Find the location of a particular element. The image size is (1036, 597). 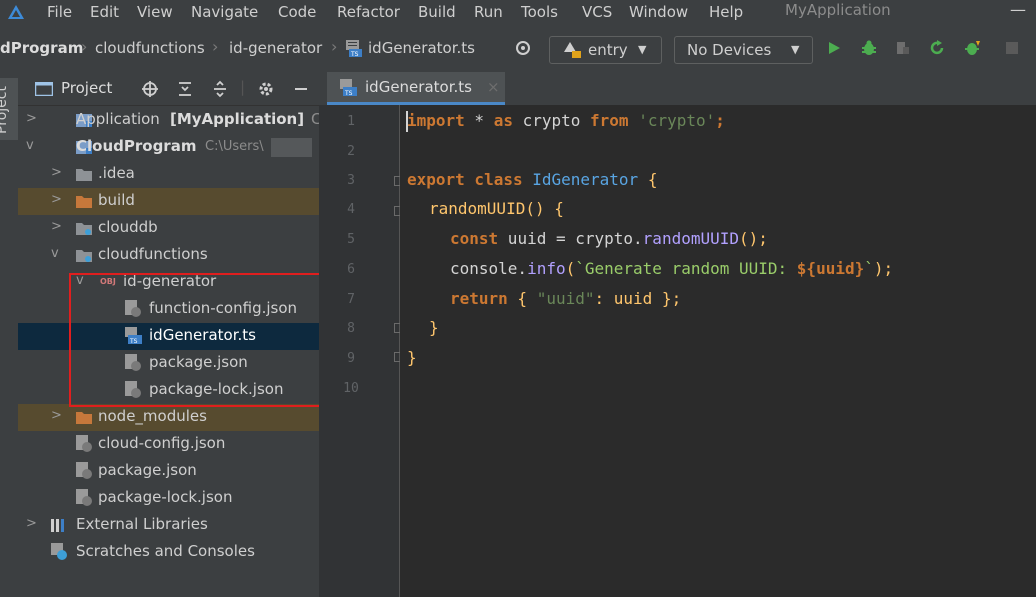

device-select: No Devices ▼ is located at coordinates (743, 50).